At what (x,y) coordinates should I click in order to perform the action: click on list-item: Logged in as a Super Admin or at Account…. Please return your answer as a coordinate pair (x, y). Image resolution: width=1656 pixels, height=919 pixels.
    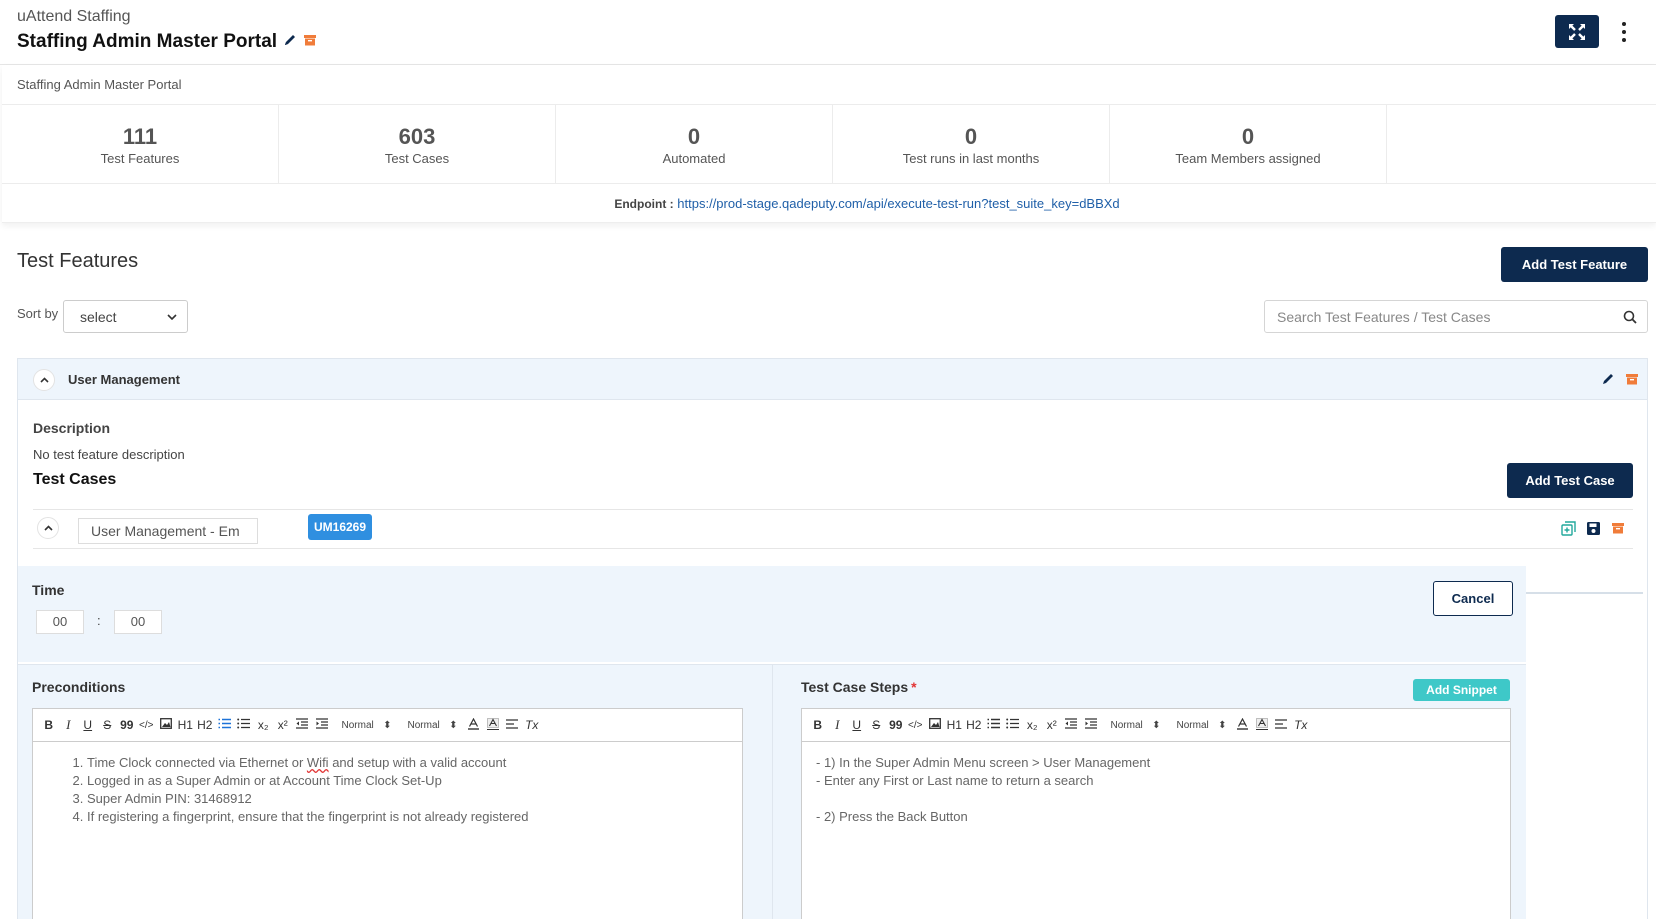
    Looking at the image, I should click on (407, 781).